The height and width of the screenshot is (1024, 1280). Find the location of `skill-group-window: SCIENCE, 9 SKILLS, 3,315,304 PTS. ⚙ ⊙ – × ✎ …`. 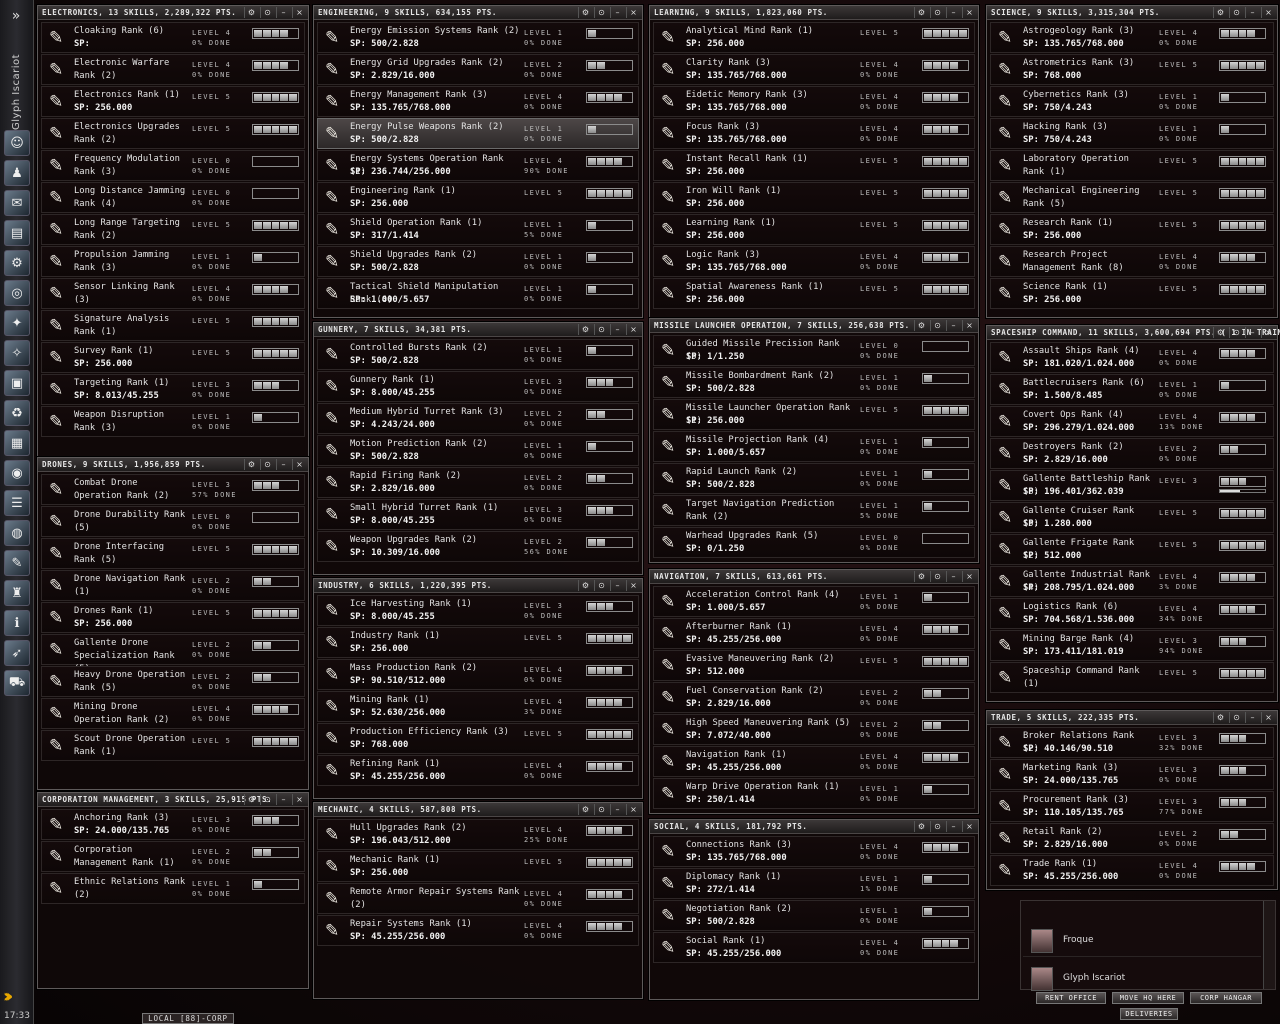

skill-group-window: SCIENCE, 9 SKILLS, 3,315,304 PTS. ⚙ ⊙ – × ✎ … is located at coordinates (1132, 161).